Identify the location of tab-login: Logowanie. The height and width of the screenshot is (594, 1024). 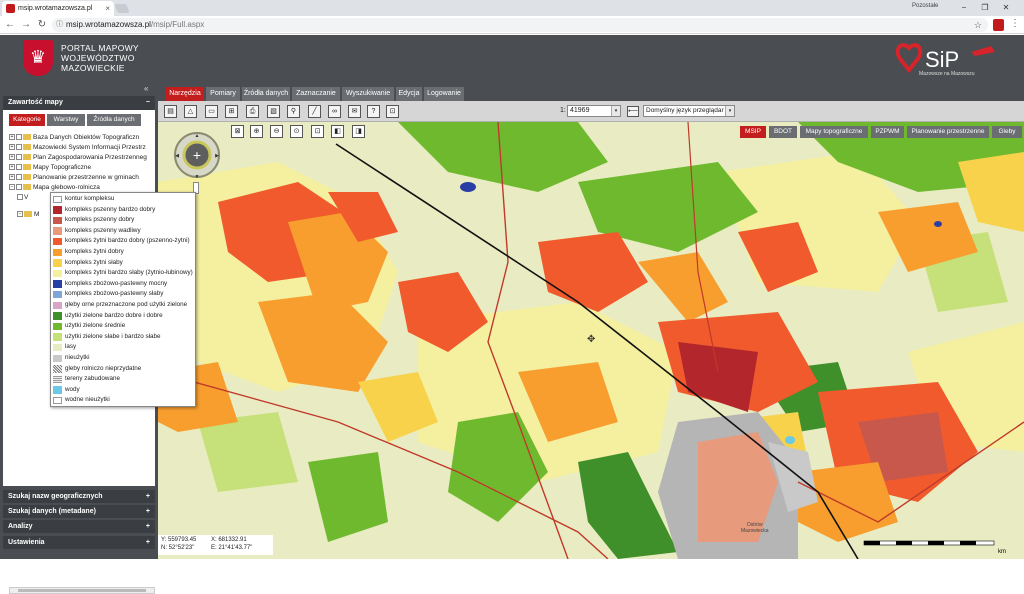
(444, 94).